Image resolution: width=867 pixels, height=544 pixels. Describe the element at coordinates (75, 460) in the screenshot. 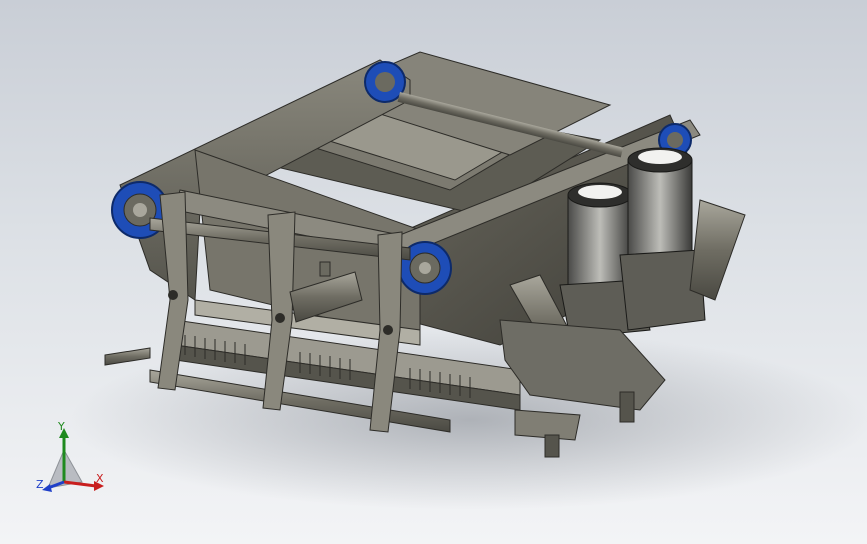

I see `orientation-triad: Y X Z` at that location.